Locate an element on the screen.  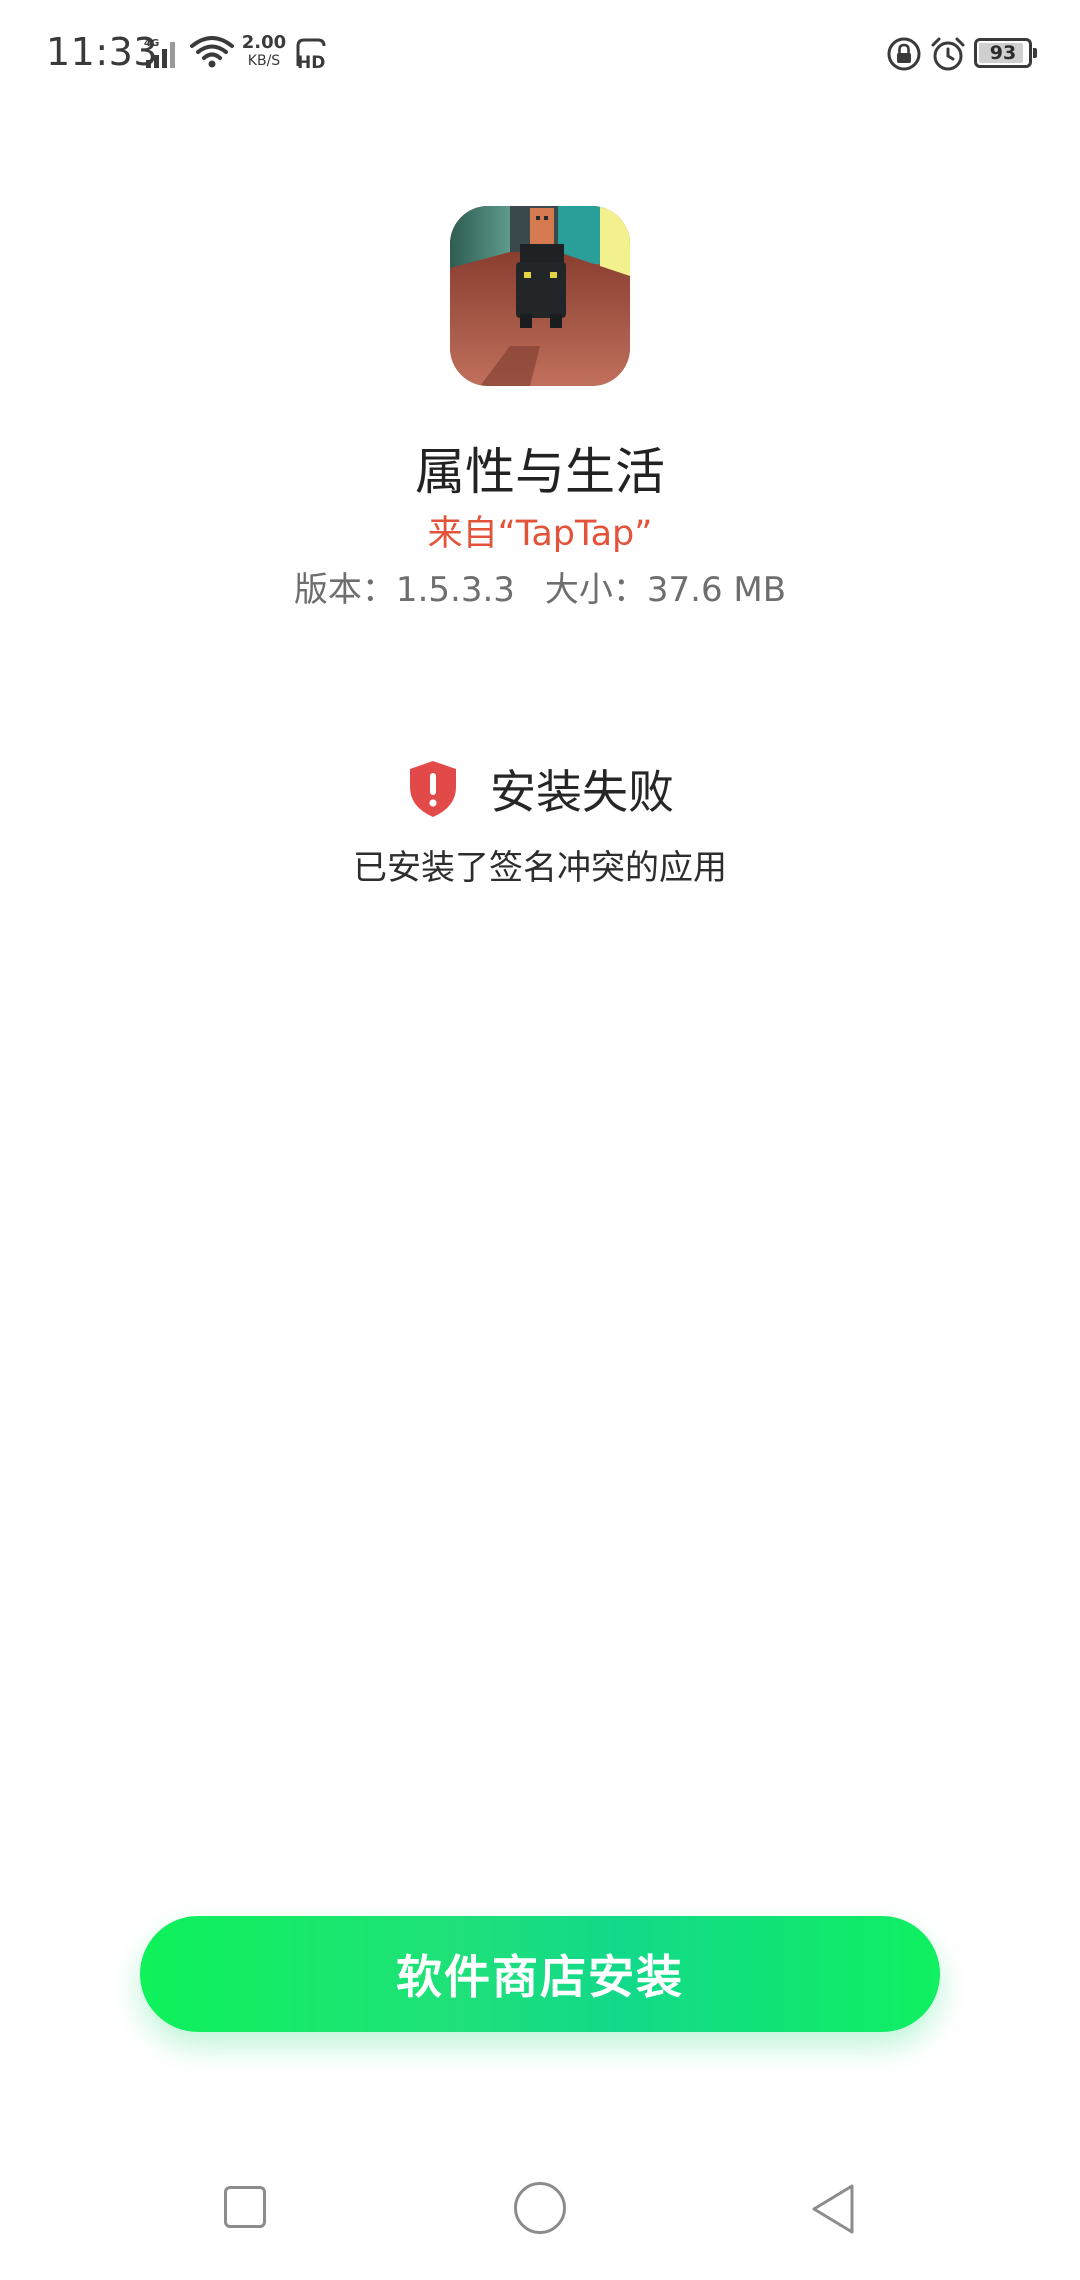
network-speed: 2.00 KB/S is located at coordinates (264, 50).